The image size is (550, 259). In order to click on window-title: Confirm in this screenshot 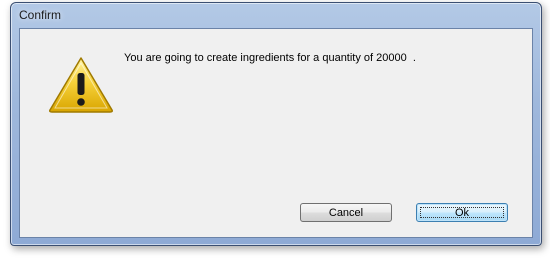, I will do `click(40, 15)`.